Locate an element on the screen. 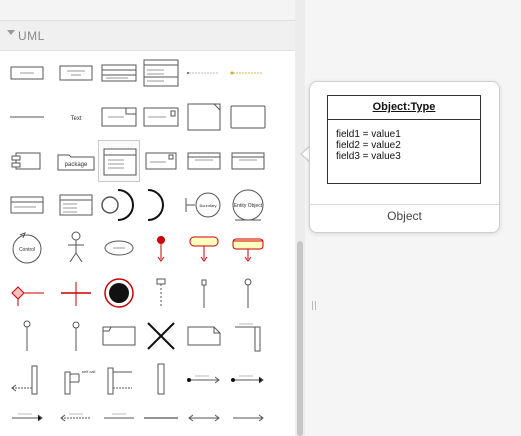 This screenshot has height=436, width=521. shape-body-object: Entity Object is located at coordinates (248, 205).